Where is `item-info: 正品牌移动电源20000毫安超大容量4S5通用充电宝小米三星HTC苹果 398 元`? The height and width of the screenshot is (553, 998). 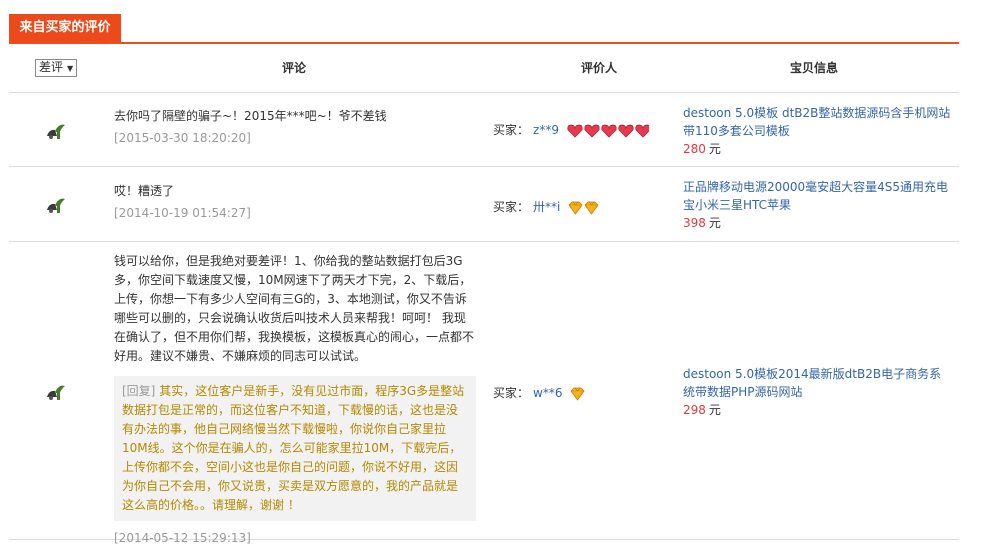
item-info: 正品牌移动电源20000毫安超大容量4S5通用充电宝小米三星HTC苹果 398 元 is located at coordinates (817, 205).